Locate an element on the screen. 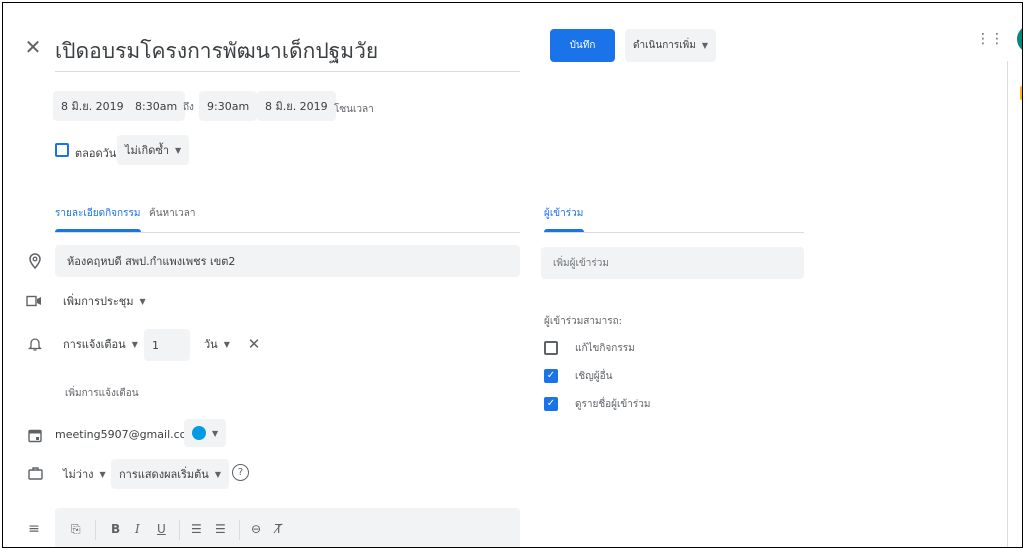 This screenshot has width=1025, height=550. remove-notification-icon: ✕ is located at coordinates (254, 344).